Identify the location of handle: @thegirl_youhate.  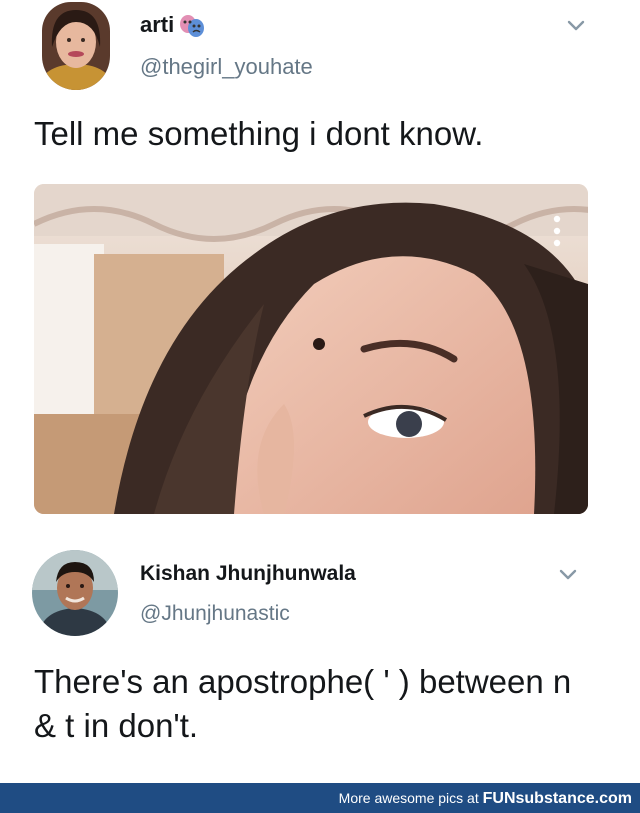
(226, 67).